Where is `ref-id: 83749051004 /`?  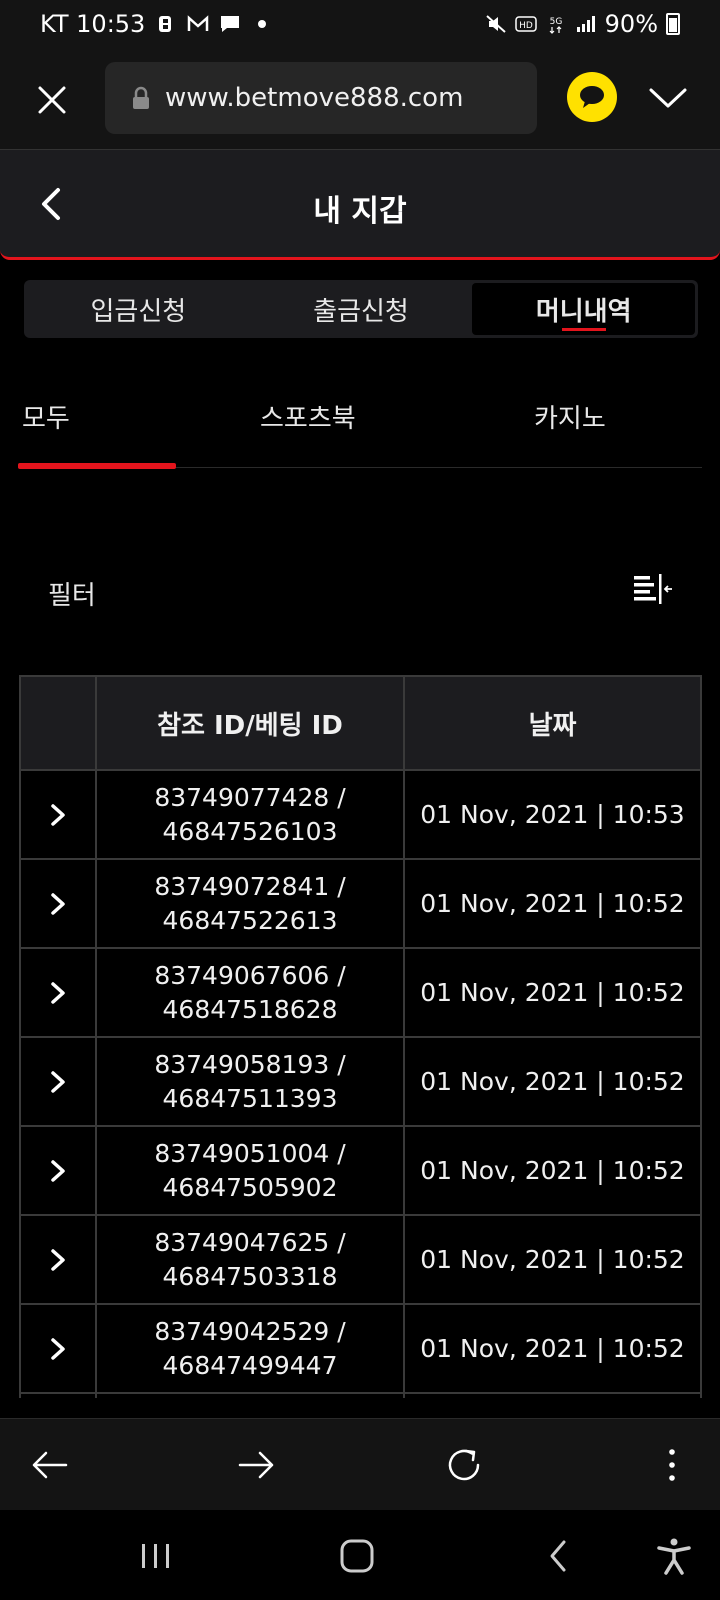
ref-id: 83749051004 / is located at coordinates (250, 1153).